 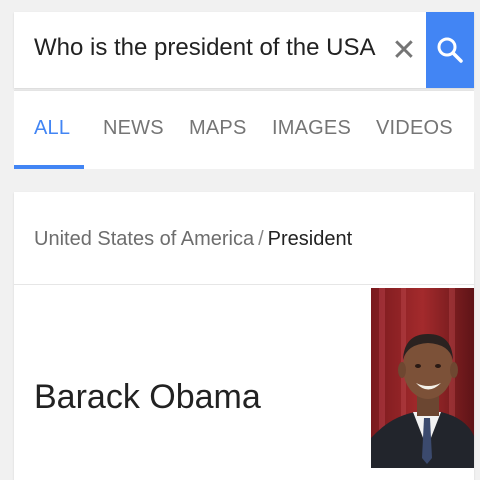 I want to click on answer-title: Barack Obama, so click(x=147, y=397).